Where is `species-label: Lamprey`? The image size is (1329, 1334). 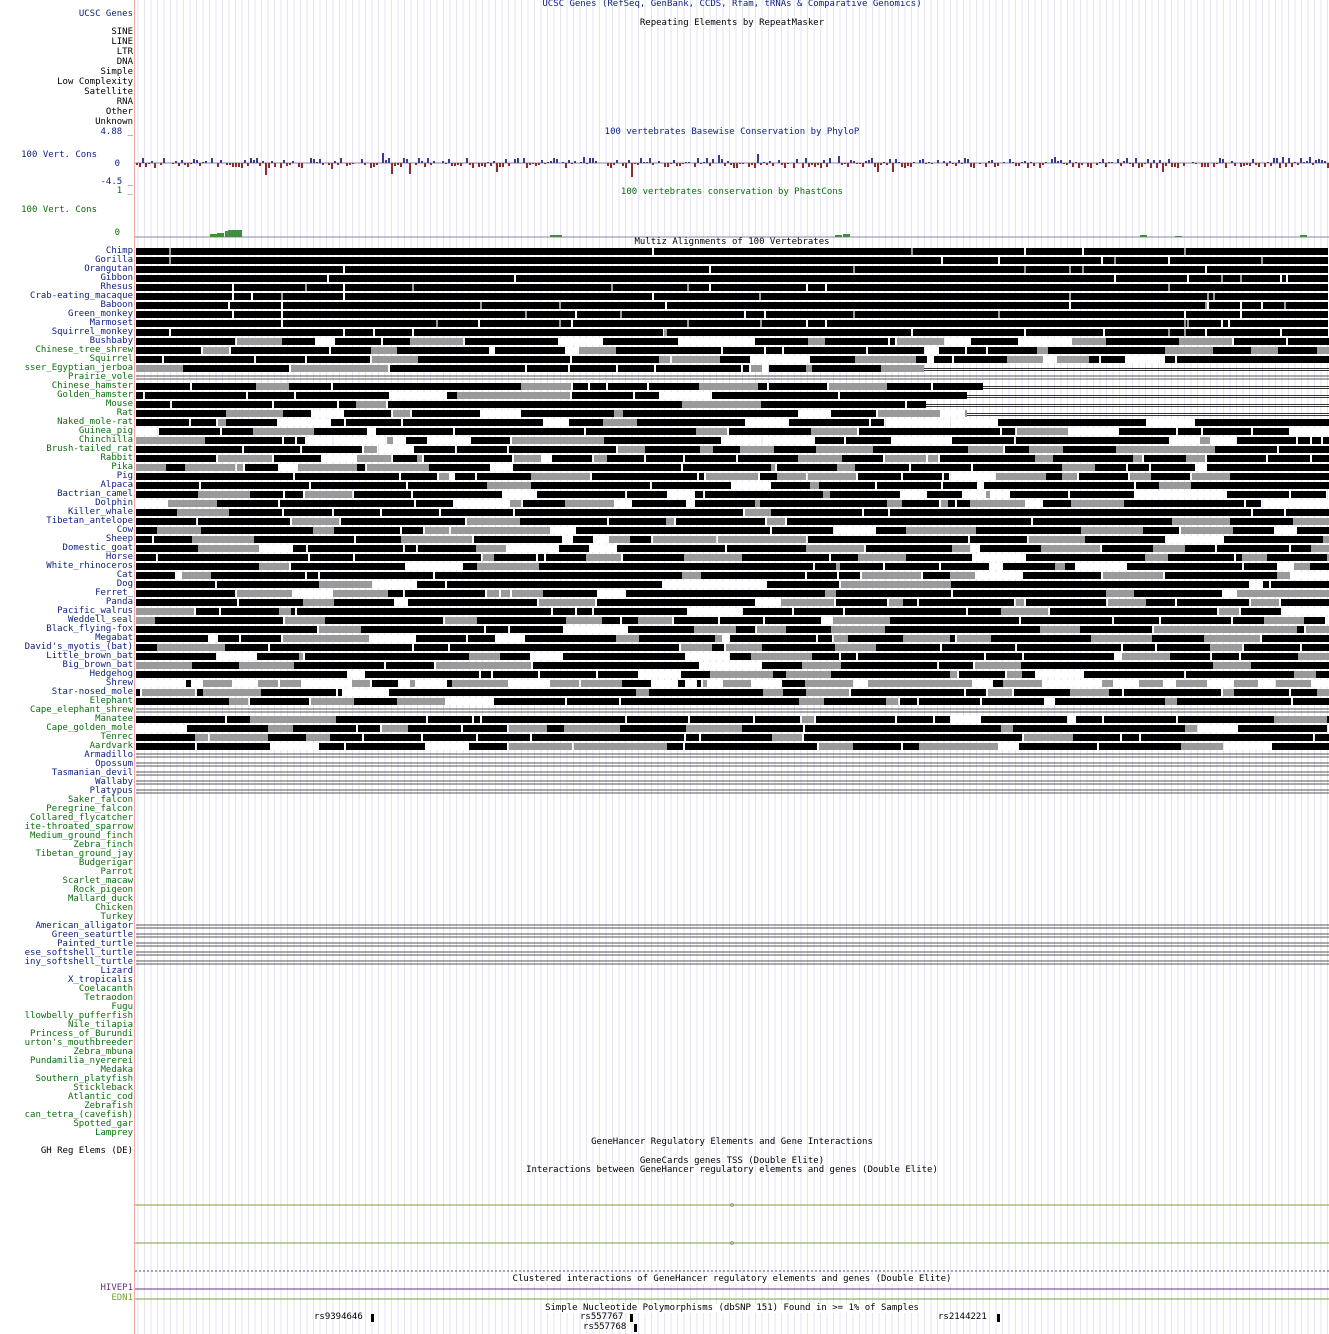 species-label: Lamprey is located at coordinates (114, 1133).